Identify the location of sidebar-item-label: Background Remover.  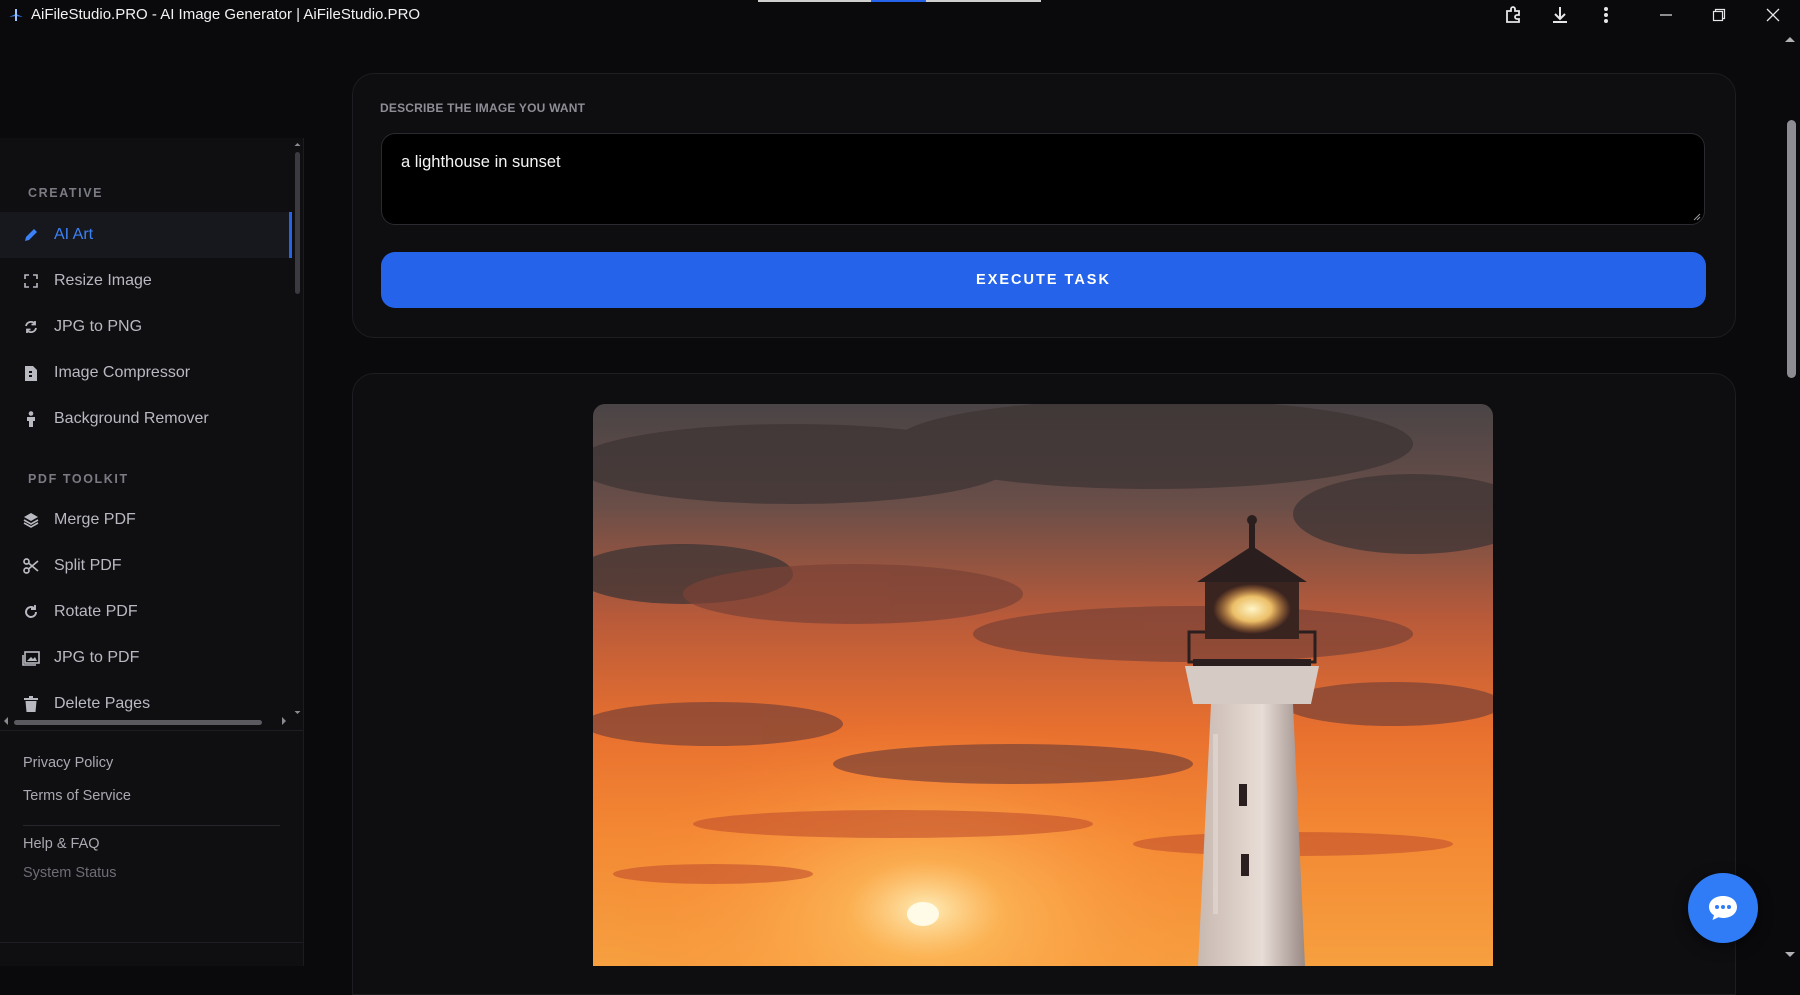
(131, 418).